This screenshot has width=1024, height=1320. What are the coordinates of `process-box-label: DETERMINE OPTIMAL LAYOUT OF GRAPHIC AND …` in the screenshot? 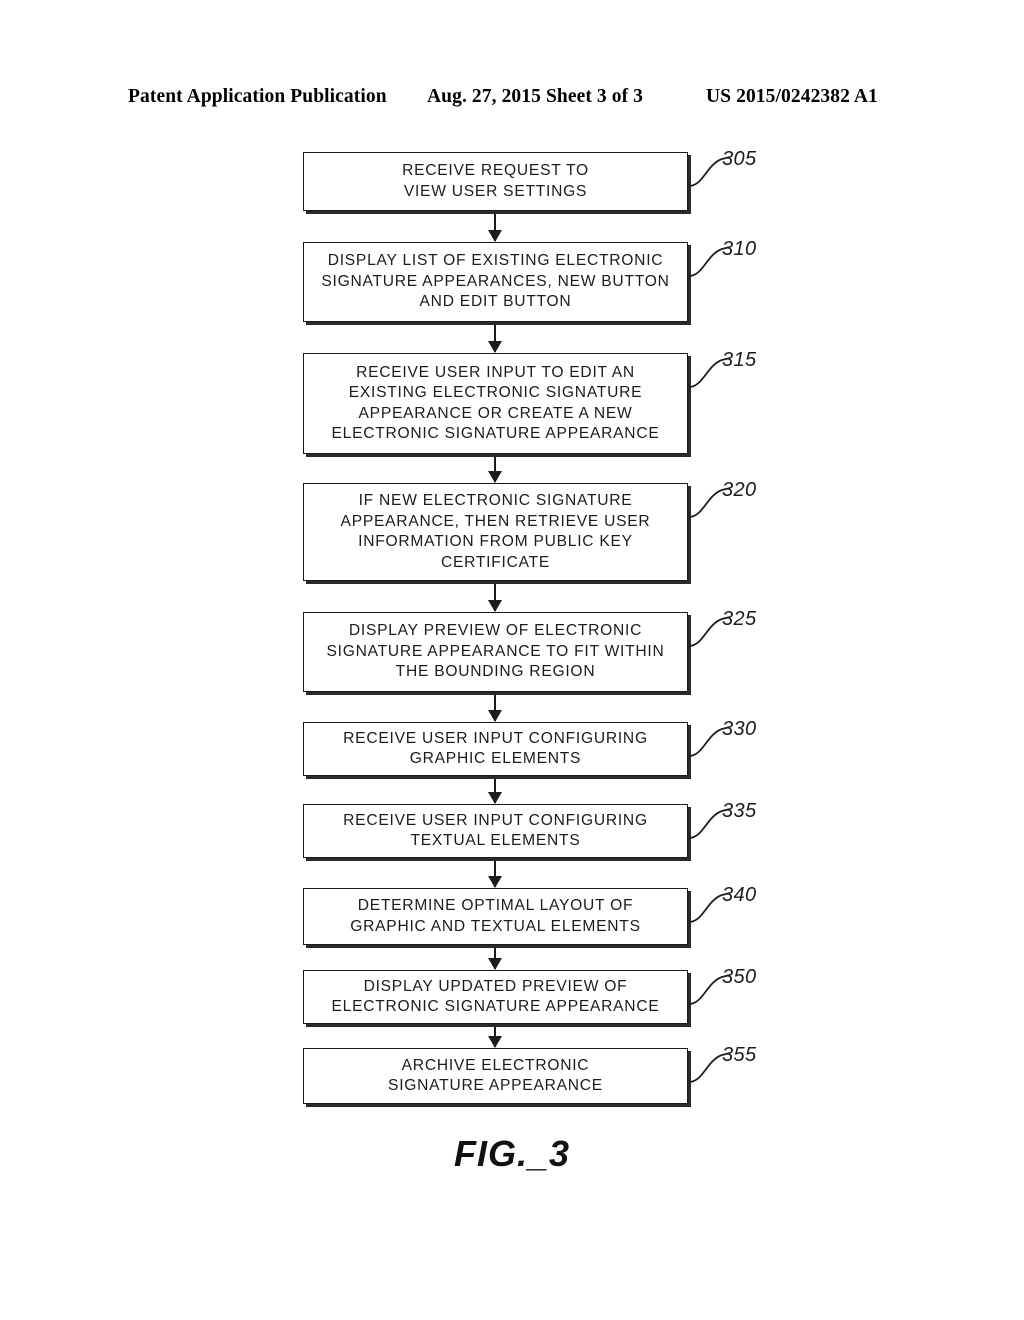 It's located at (495, 916).